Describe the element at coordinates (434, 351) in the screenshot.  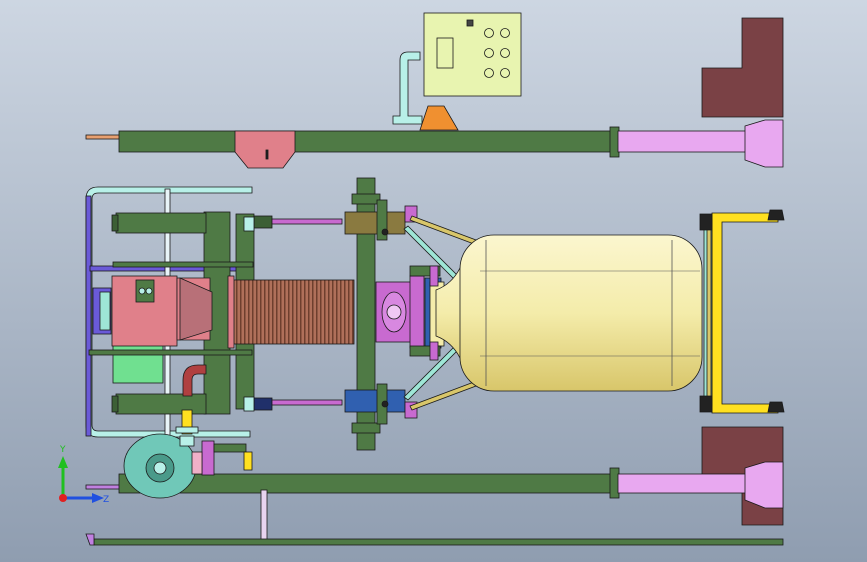
I see `coupling-pin-bottom` at that location.